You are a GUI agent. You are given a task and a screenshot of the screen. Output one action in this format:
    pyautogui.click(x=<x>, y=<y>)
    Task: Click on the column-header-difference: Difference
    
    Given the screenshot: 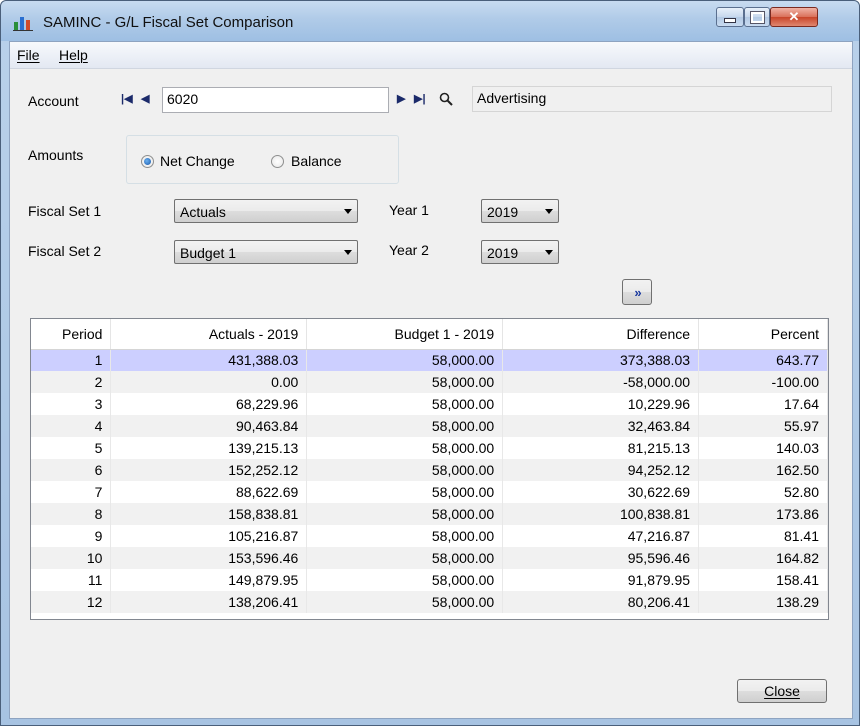 What is the action you would take?
    pyautogui.click(x=601, y=334)
    